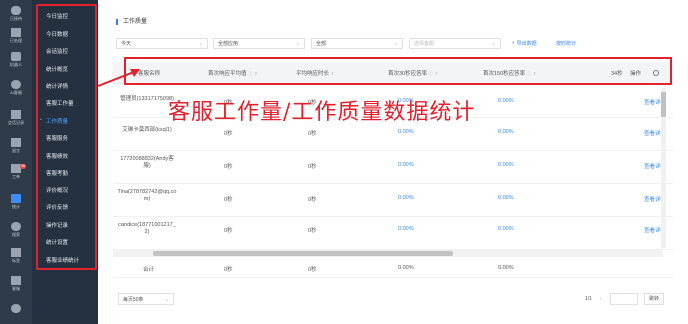  Describe the element at coordinates (16, 64) in the screenshot. I see `rail-label: 机器人` at that location.